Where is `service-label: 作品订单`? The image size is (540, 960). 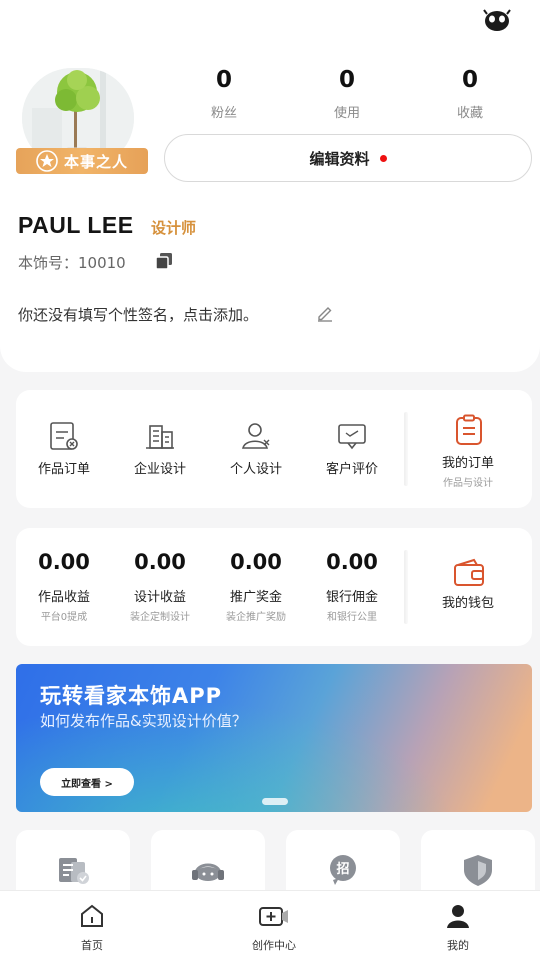 service-label: 作品订单 is located at coordinates (63, 469).